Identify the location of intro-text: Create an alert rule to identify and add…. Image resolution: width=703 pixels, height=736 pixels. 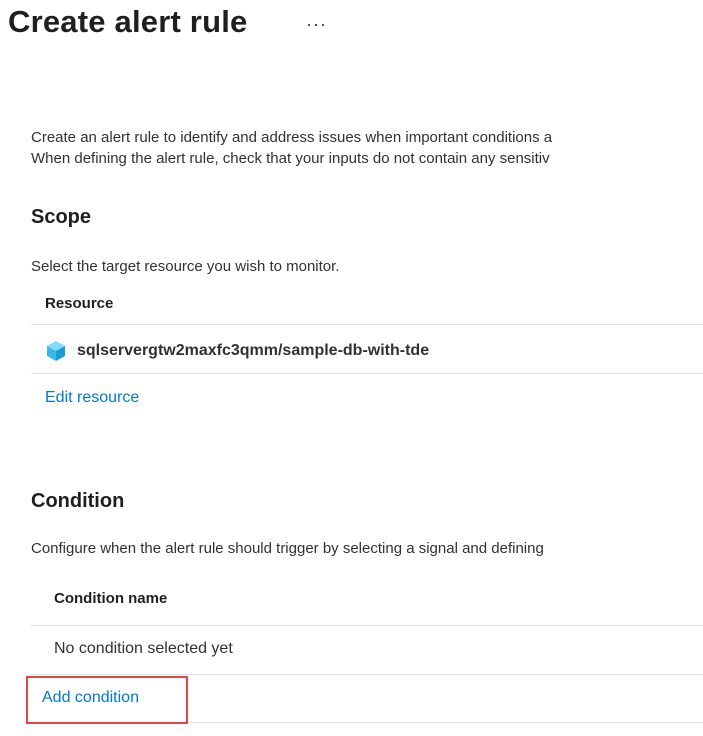
(291, 148).